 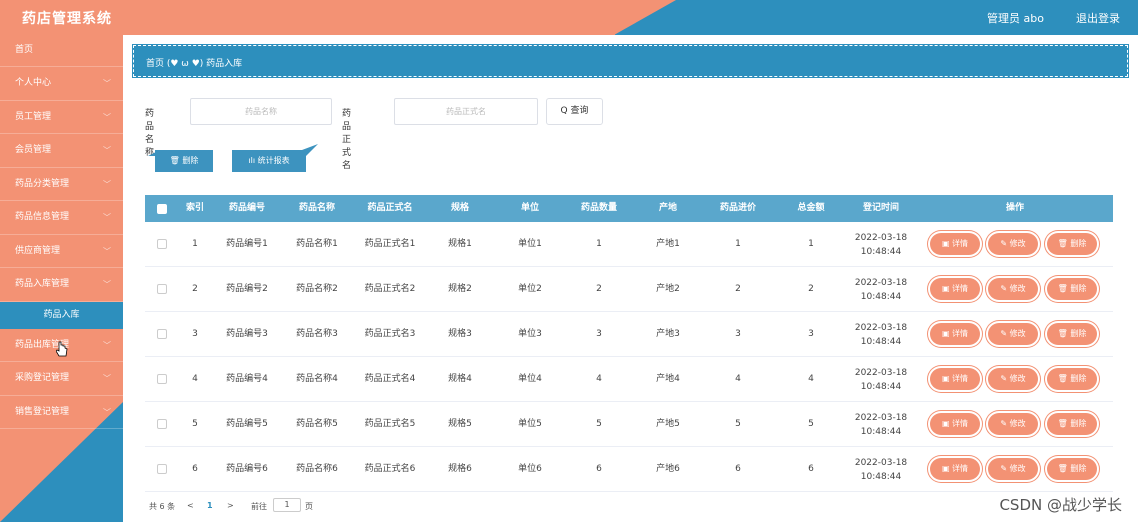 I want to click on sidebar-item-label: 会员管理, so click(x=33, y=150).